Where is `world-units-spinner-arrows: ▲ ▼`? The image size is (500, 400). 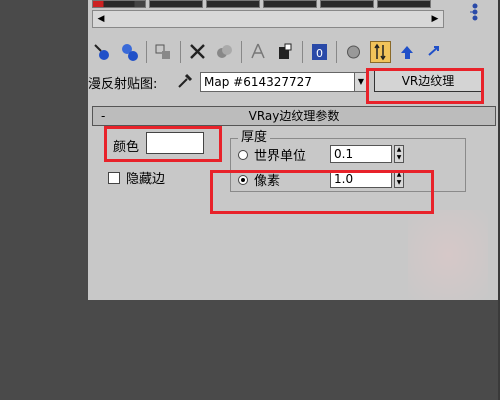
world-units-spinner-arrows: ▲ ▼ is located at coordinates (399, 154).